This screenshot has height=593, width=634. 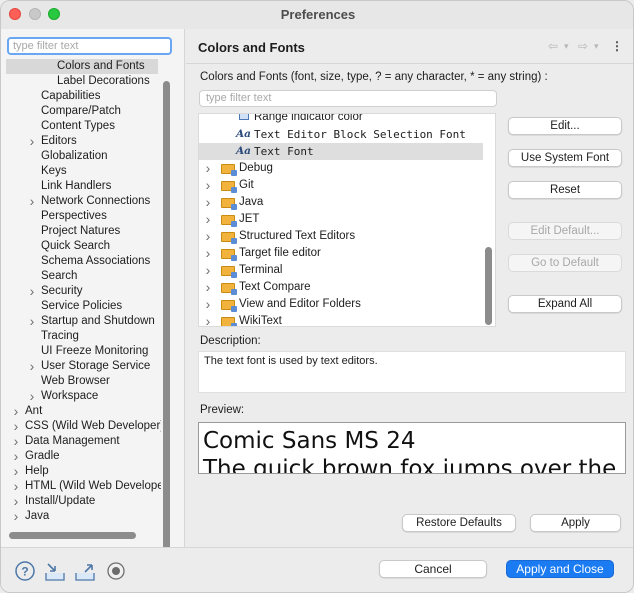 What do you see at coordinates (81, 441) in the screenshot?
I see `sidebar-item: › Data Management` at bounding box center [81, 441].